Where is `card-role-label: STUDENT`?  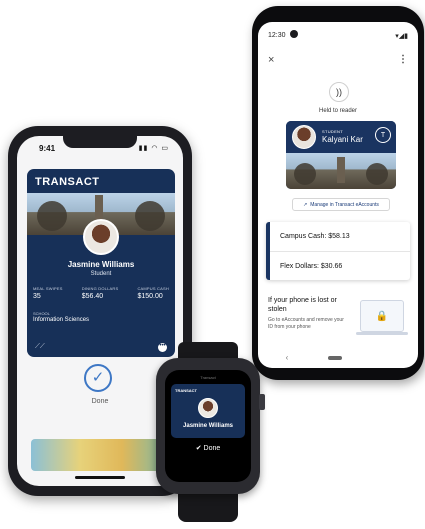
card-role-label: STUDENT is located at coordinates (332, 131).